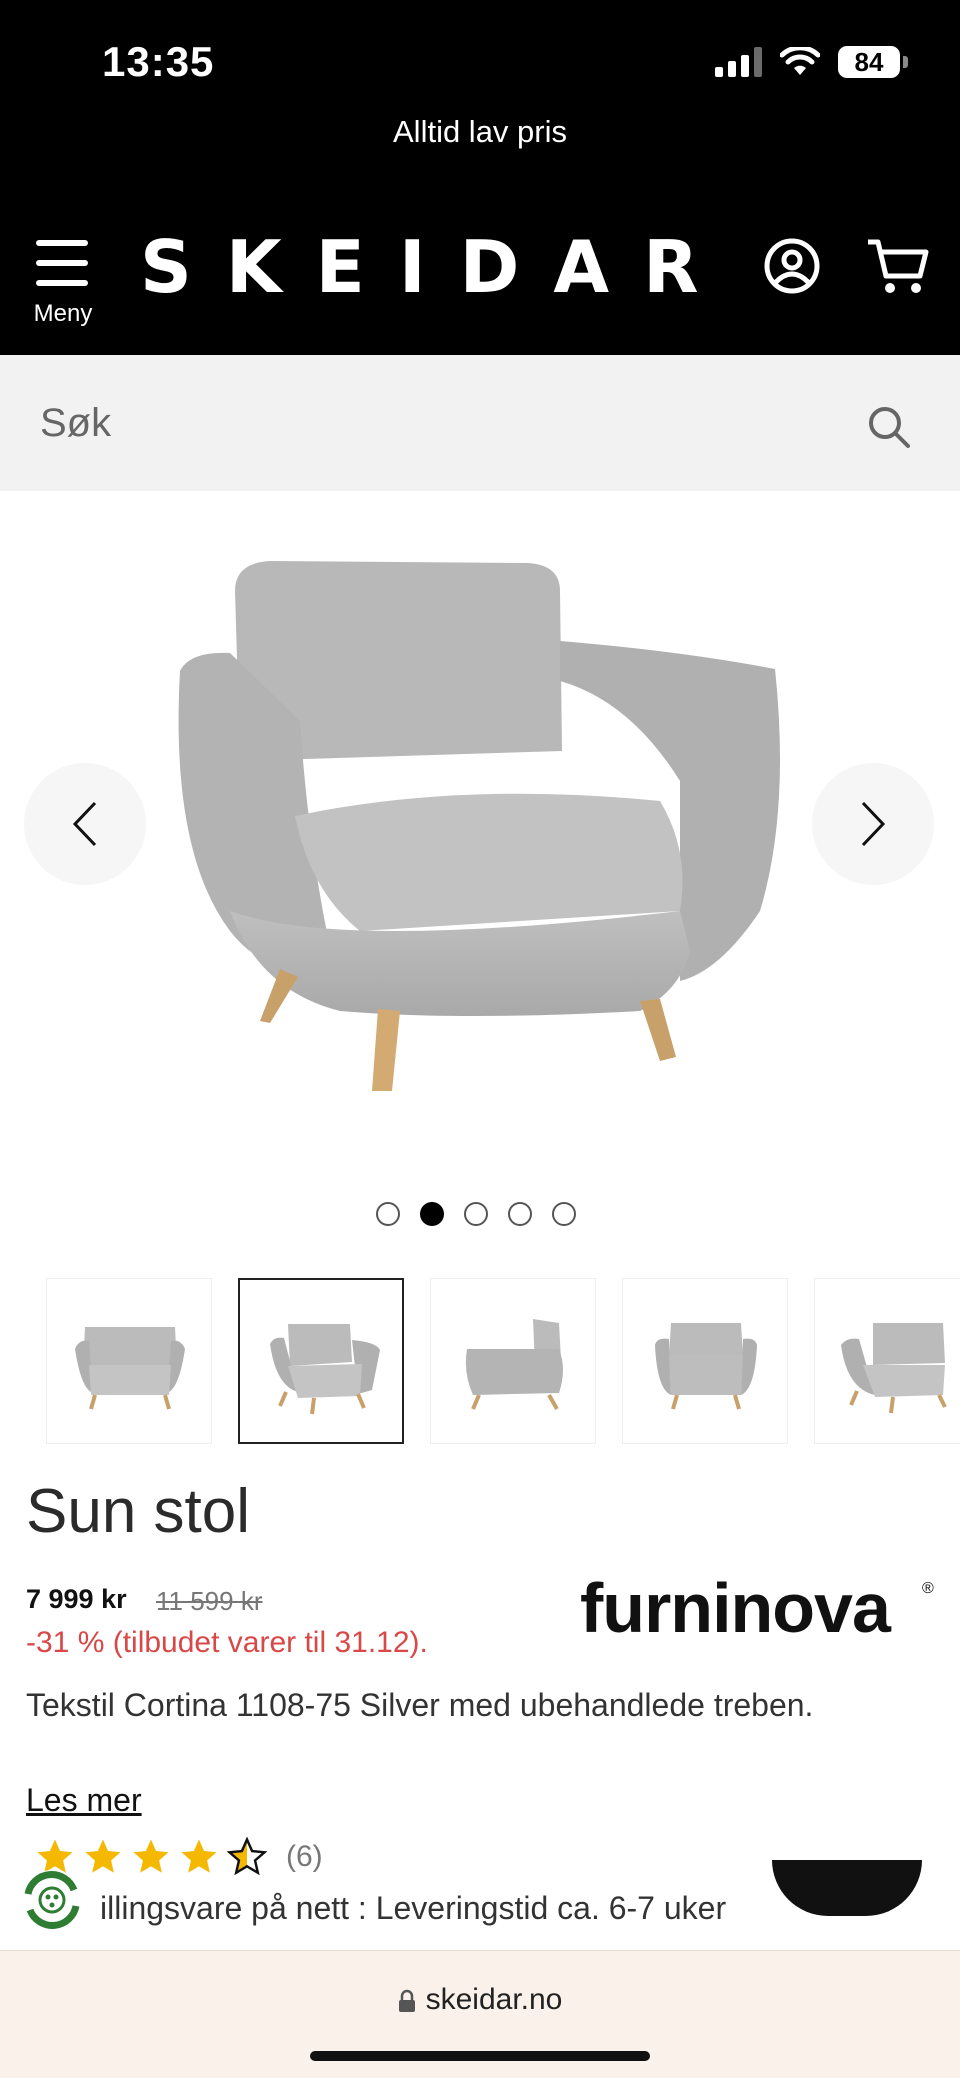 The image size is (960, 2078). I want to click on next-image-button, so click(873, 824).